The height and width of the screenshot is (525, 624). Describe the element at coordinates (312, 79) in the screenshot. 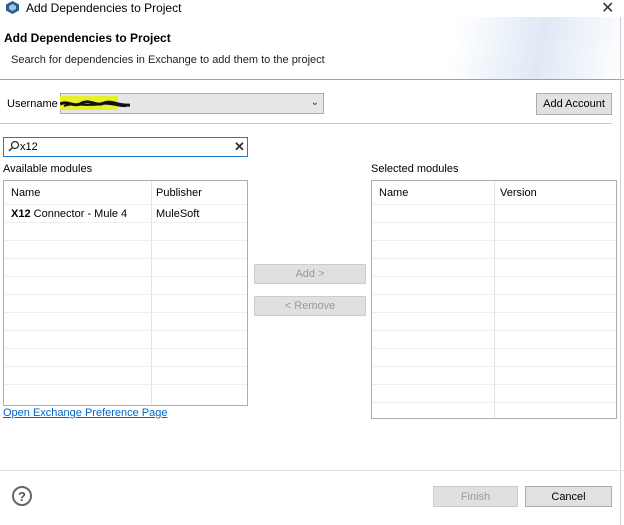

I see `banner-divider` at that location.